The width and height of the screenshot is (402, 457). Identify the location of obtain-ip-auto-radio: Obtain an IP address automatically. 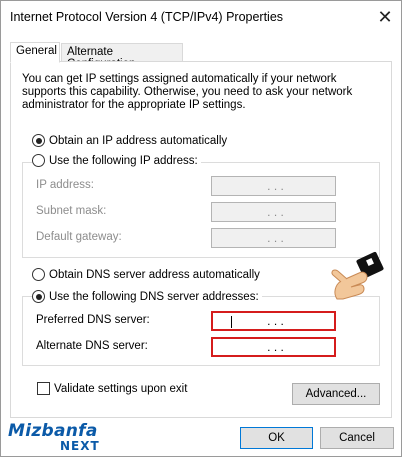
(131, 140).